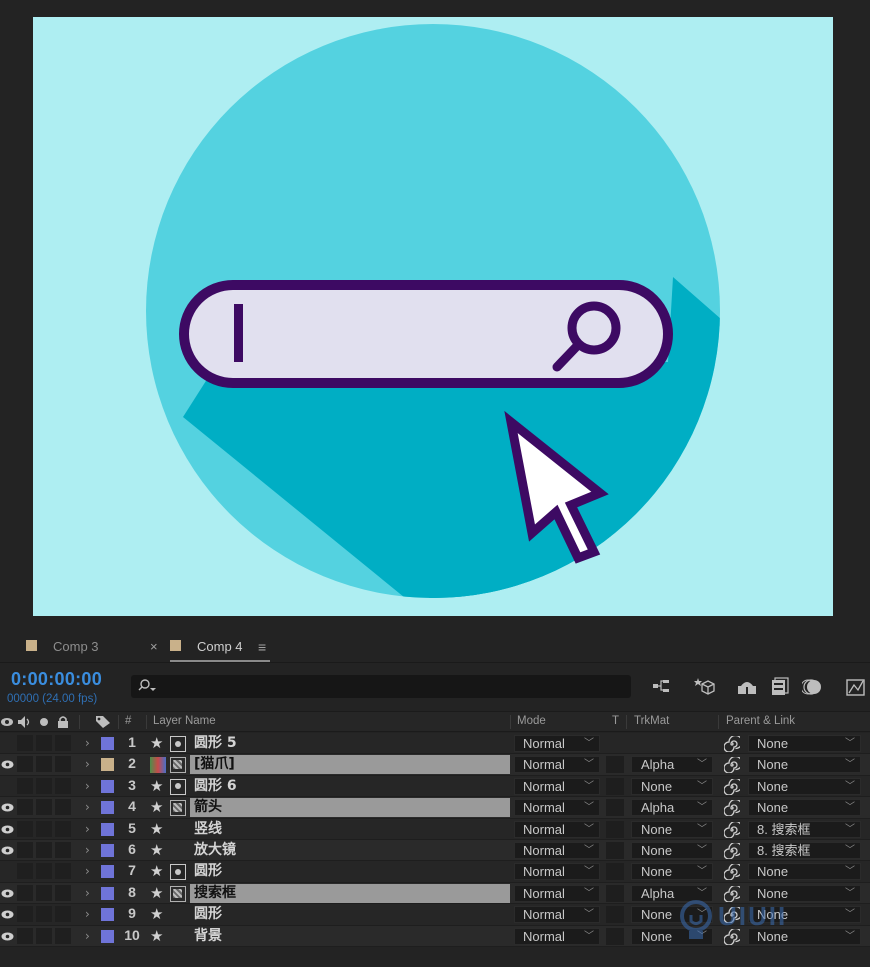  What do you see at coordinates (856, 687) in the screenshot?
I see `graph-editor-icon` at bounding box center [856, 687].